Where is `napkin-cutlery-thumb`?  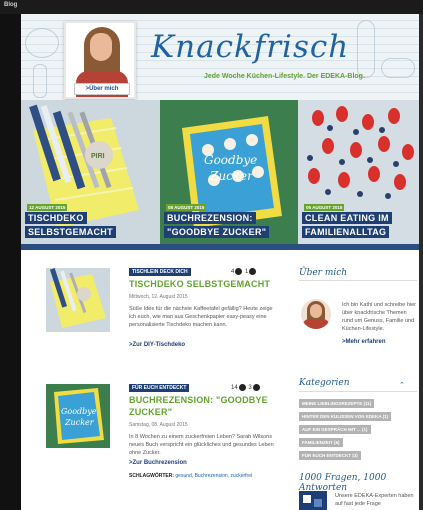
napkin-cutlery-thumb is located at coordinates (78, 300).